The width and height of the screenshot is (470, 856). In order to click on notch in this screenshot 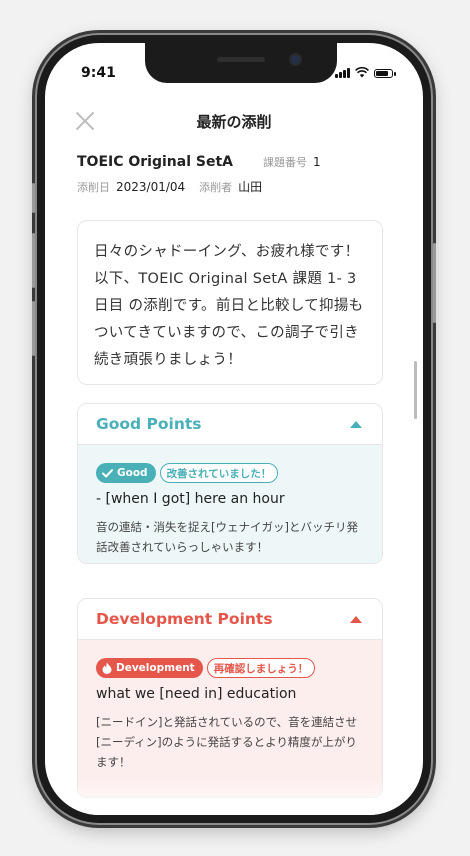, I will do `click(241, 63)`.